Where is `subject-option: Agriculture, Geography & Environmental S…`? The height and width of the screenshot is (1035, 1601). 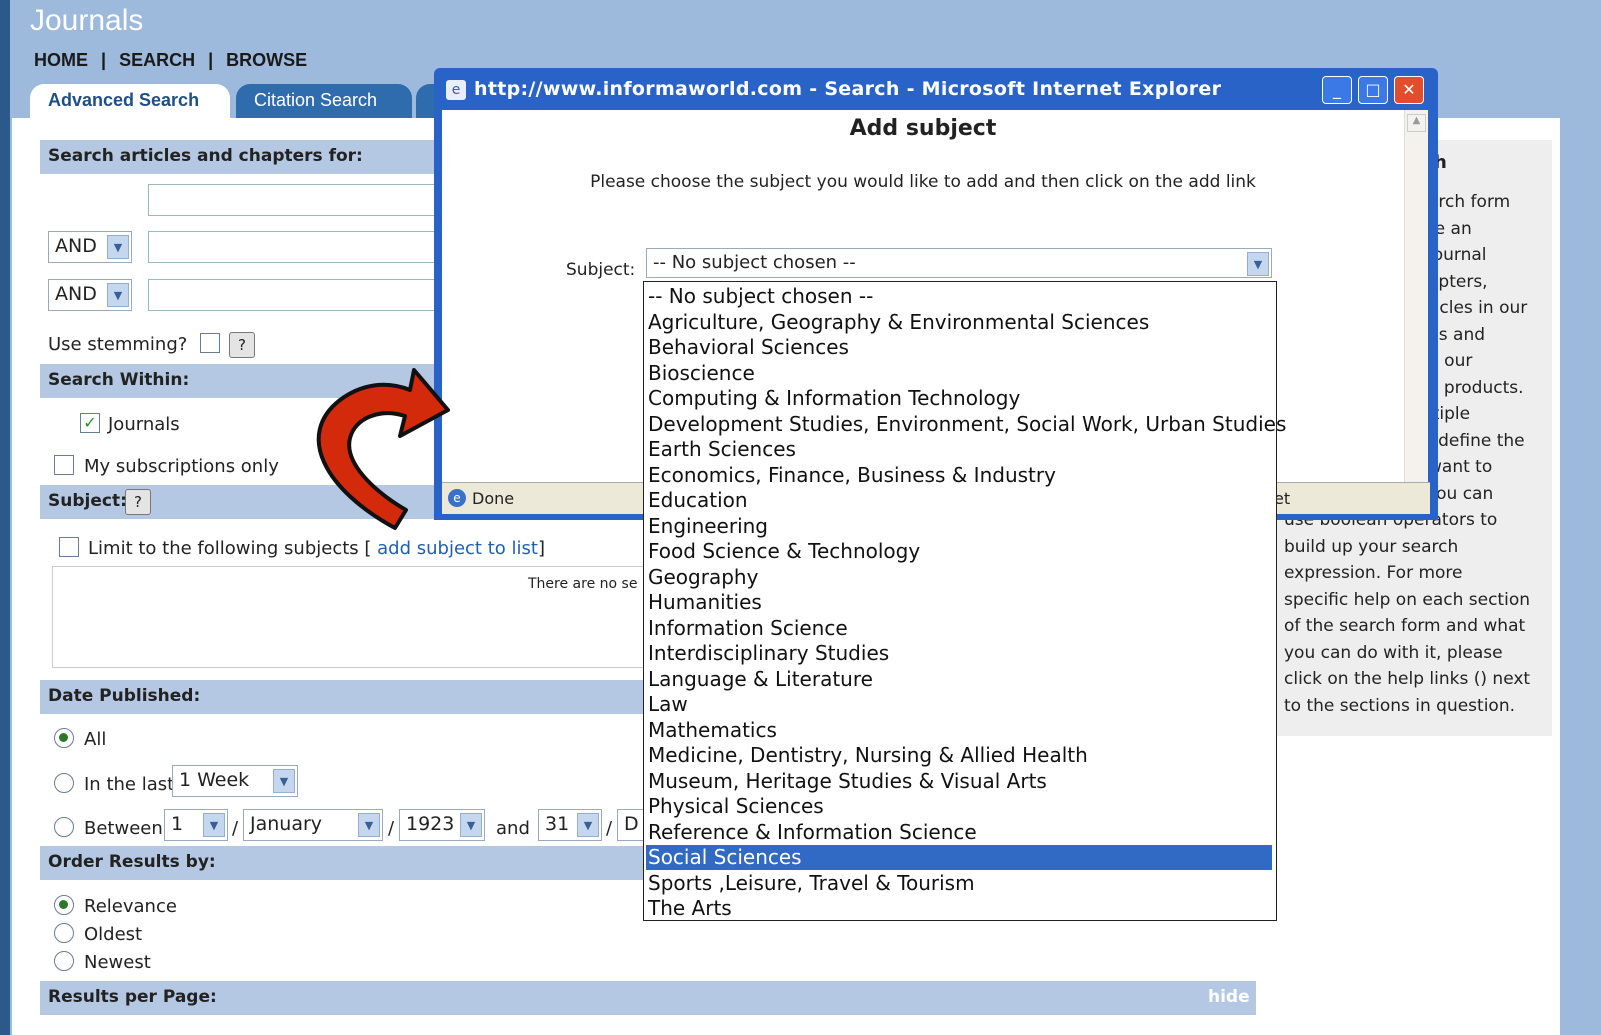
subject-option: Agriculture, Geography & Environmental S… is located at coordinates (961, 322).